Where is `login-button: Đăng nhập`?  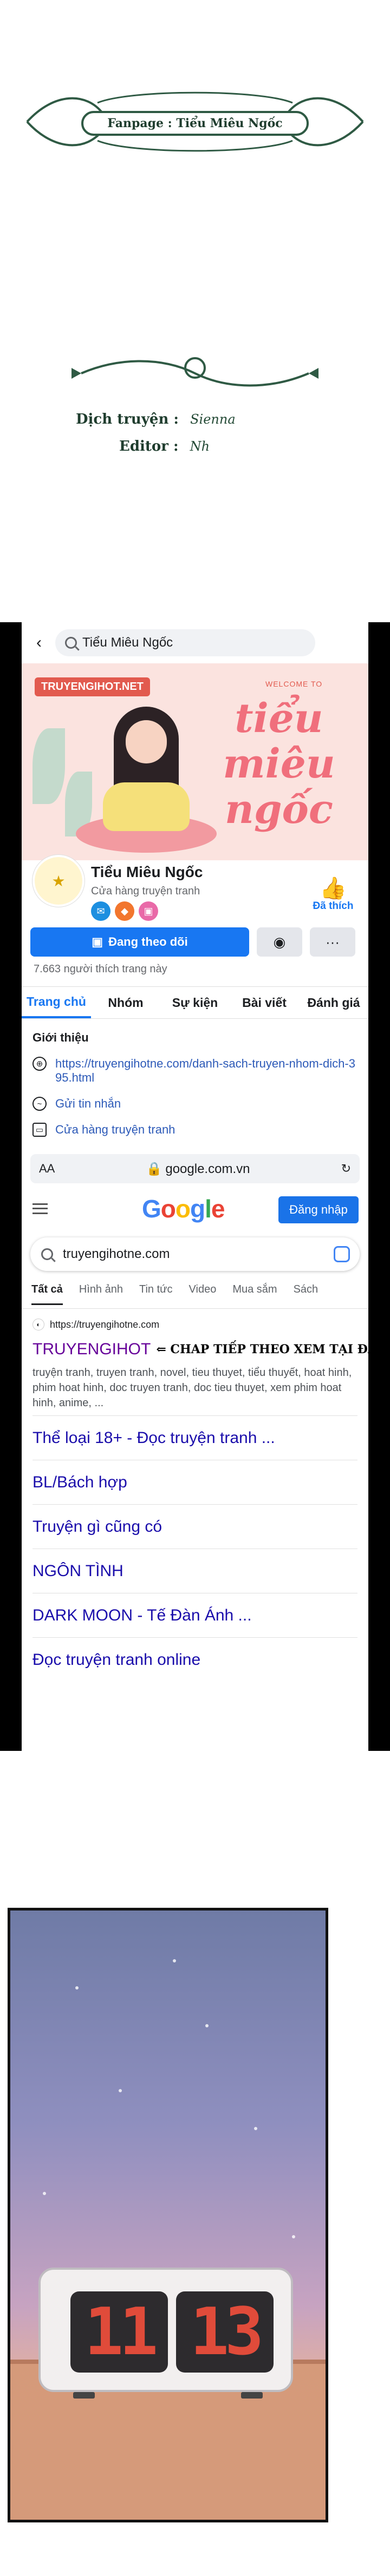 login-button: Đăng nhập is located at coordinates (318, 1209).